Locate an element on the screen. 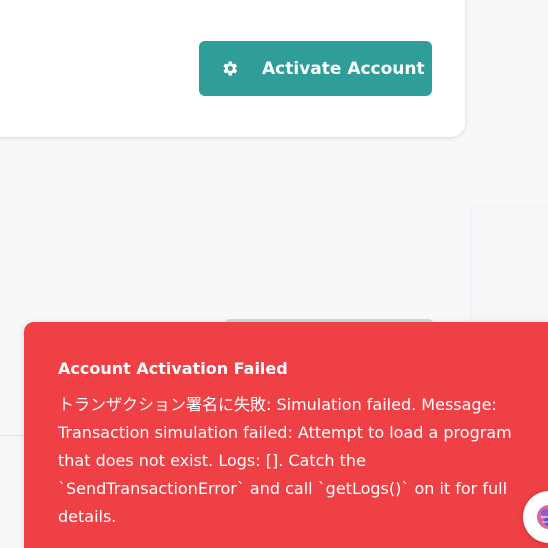 Image resolution: width=548 pixels, height=548 pixels. activate-account-button: Activate Account is located at coordinates (315, 68).